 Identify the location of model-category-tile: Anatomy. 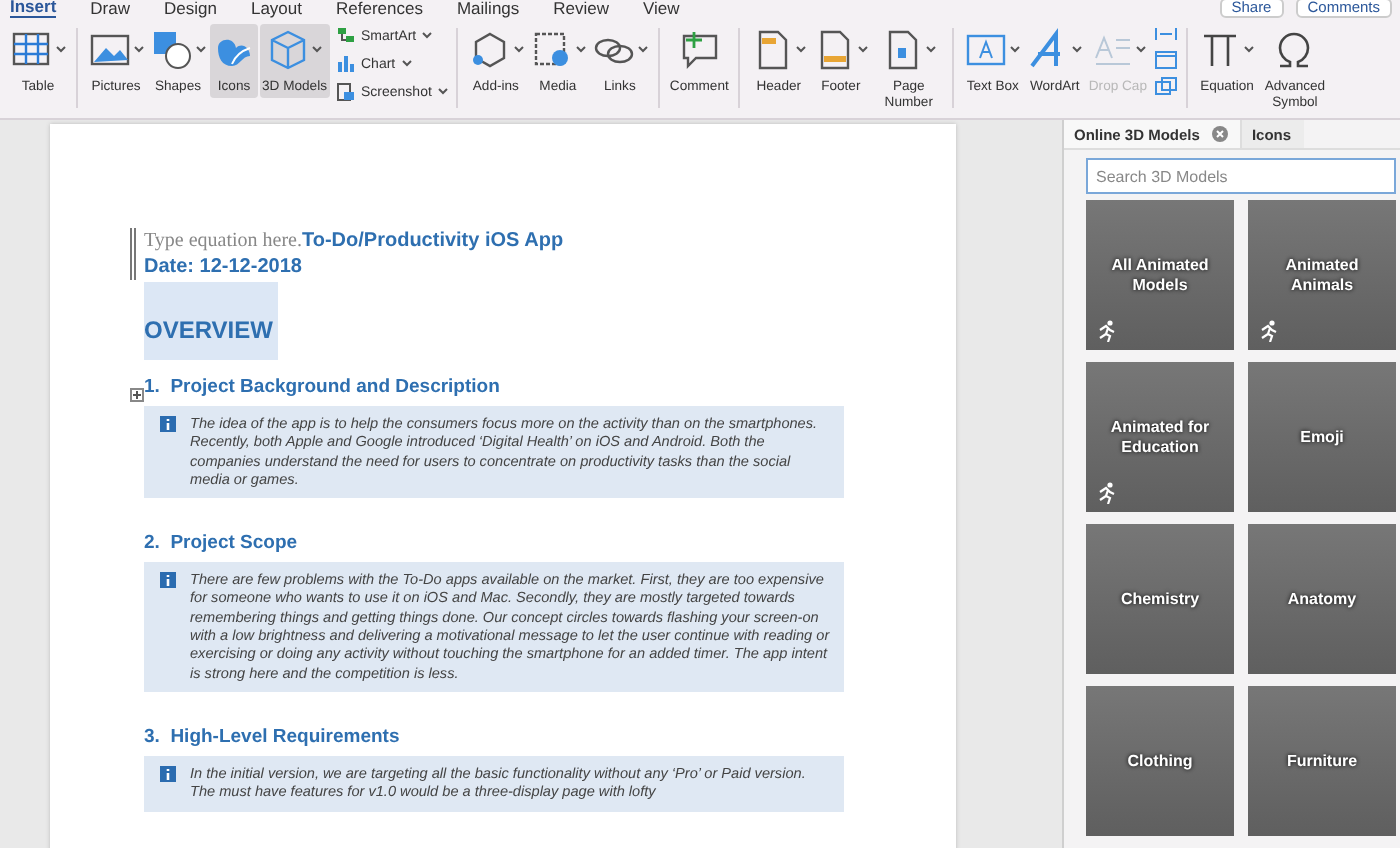
(1322, 599).